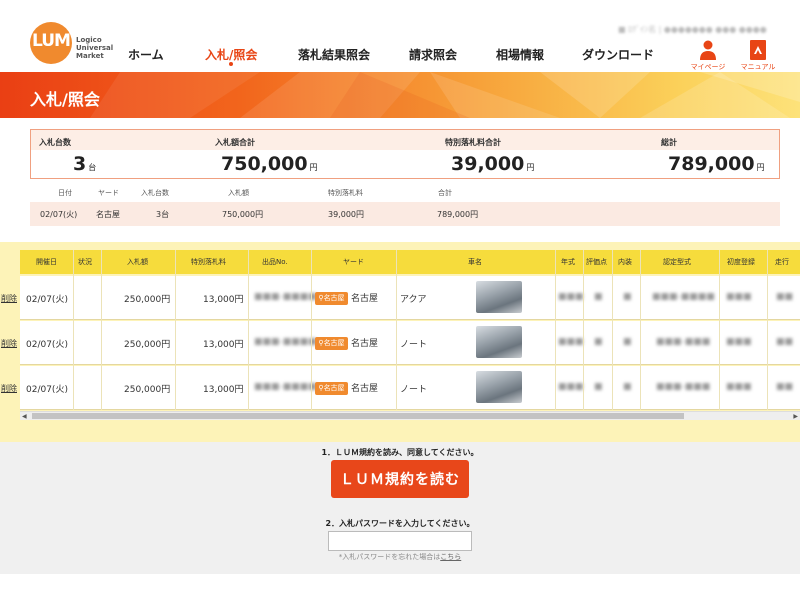  I want to click on summary-count-value: 3台, so click(84, 164).